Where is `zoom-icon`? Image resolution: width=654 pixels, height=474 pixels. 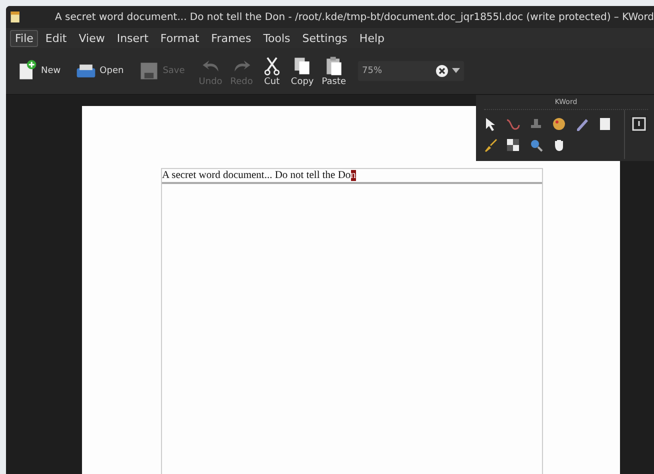 zoom-icon is located at coordinates (536, 145).